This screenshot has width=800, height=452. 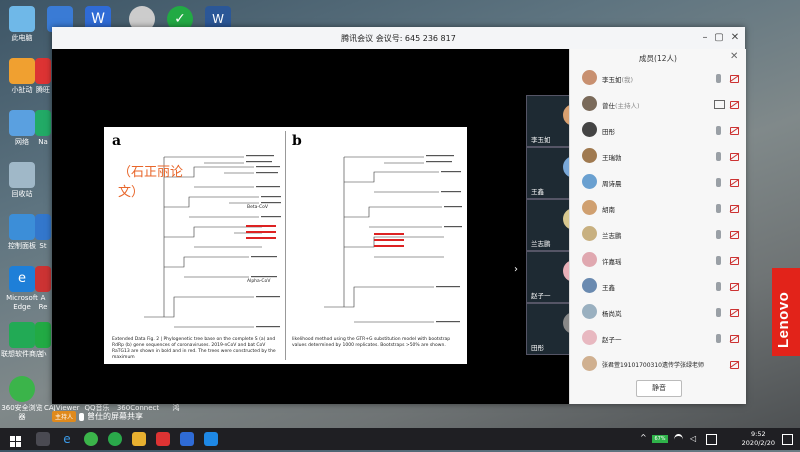 I want to click on wifi-icon, so click(x=678, y=439).